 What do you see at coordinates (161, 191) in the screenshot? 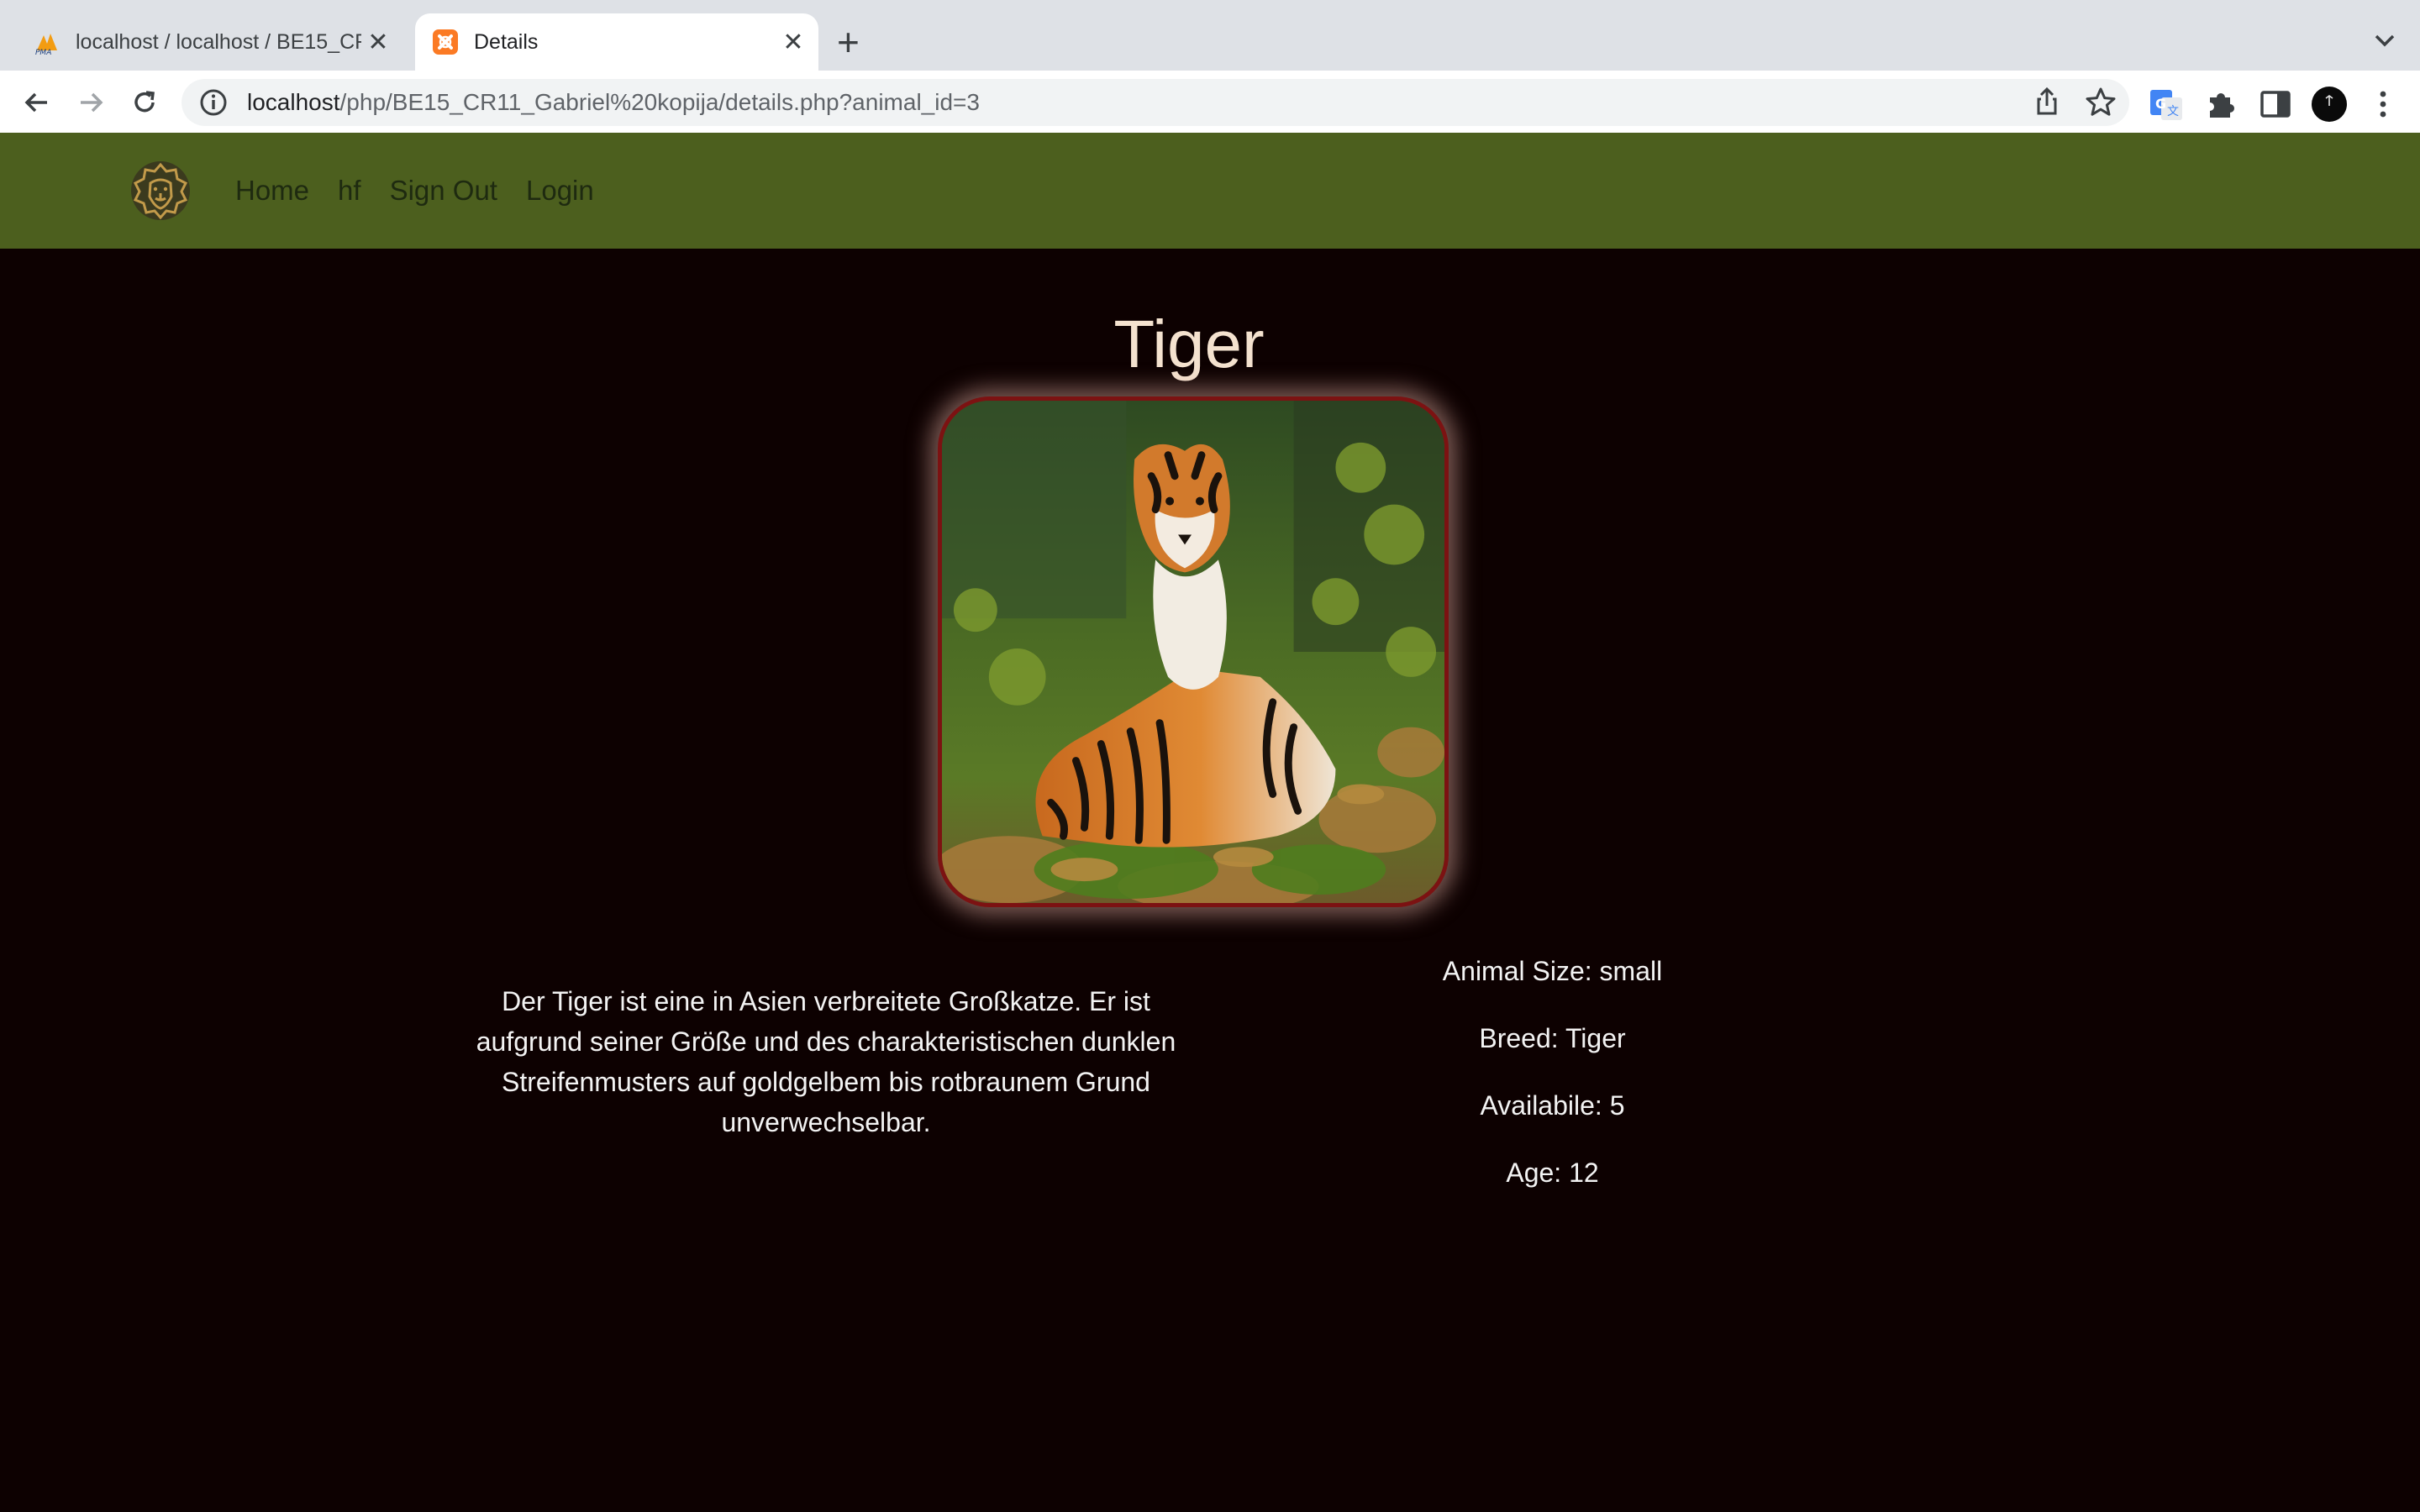
I see `lion-logo-icon` at bounding box center [161, 191].